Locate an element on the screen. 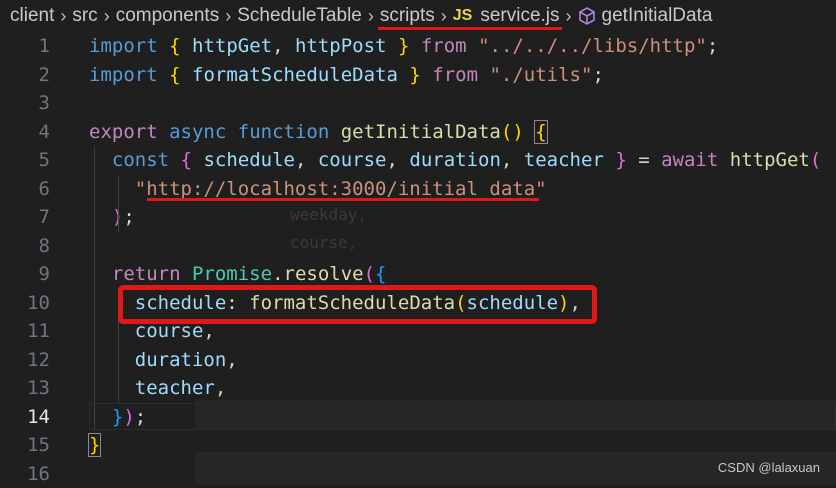  code-token: httpPost is located at coordinates (341, 46).